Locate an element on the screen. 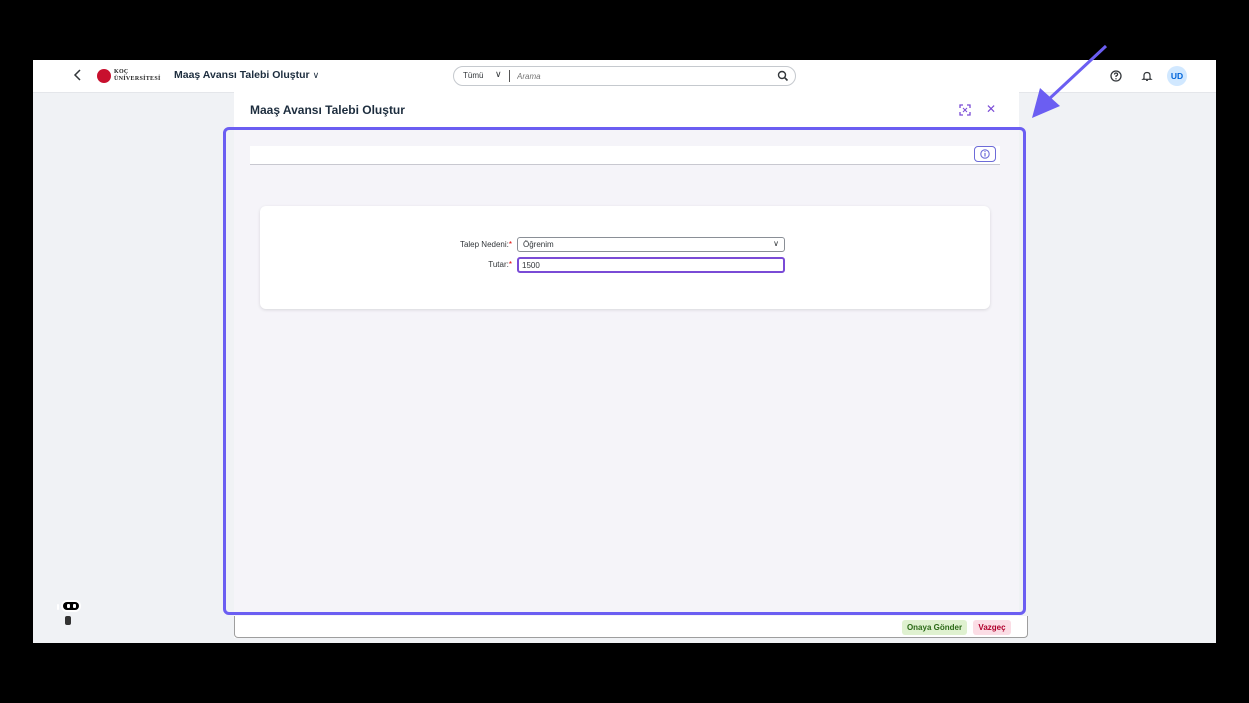 The height and width of the screenshot is (703, 1249). user-avatar: UD is located at coordinates (1177, 76).